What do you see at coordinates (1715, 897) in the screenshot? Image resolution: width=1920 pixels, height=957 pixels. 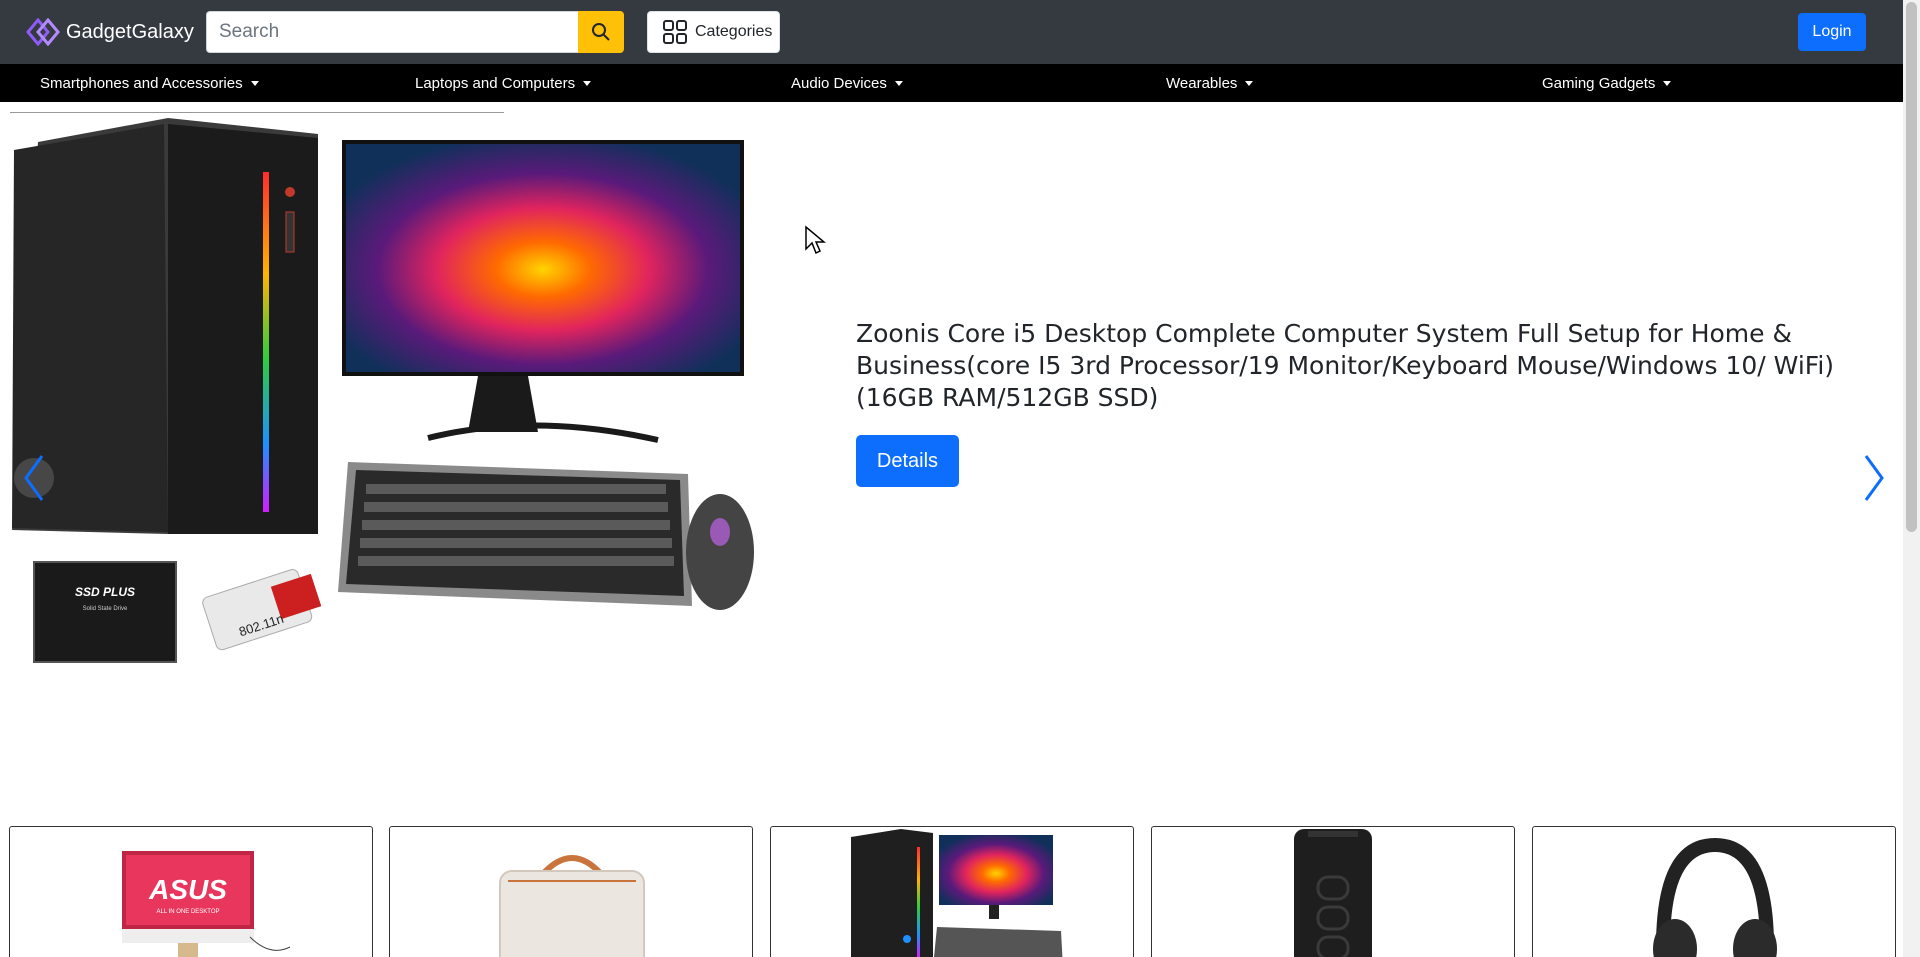 I see `headphones-image` at bounding box center [1715, 897].